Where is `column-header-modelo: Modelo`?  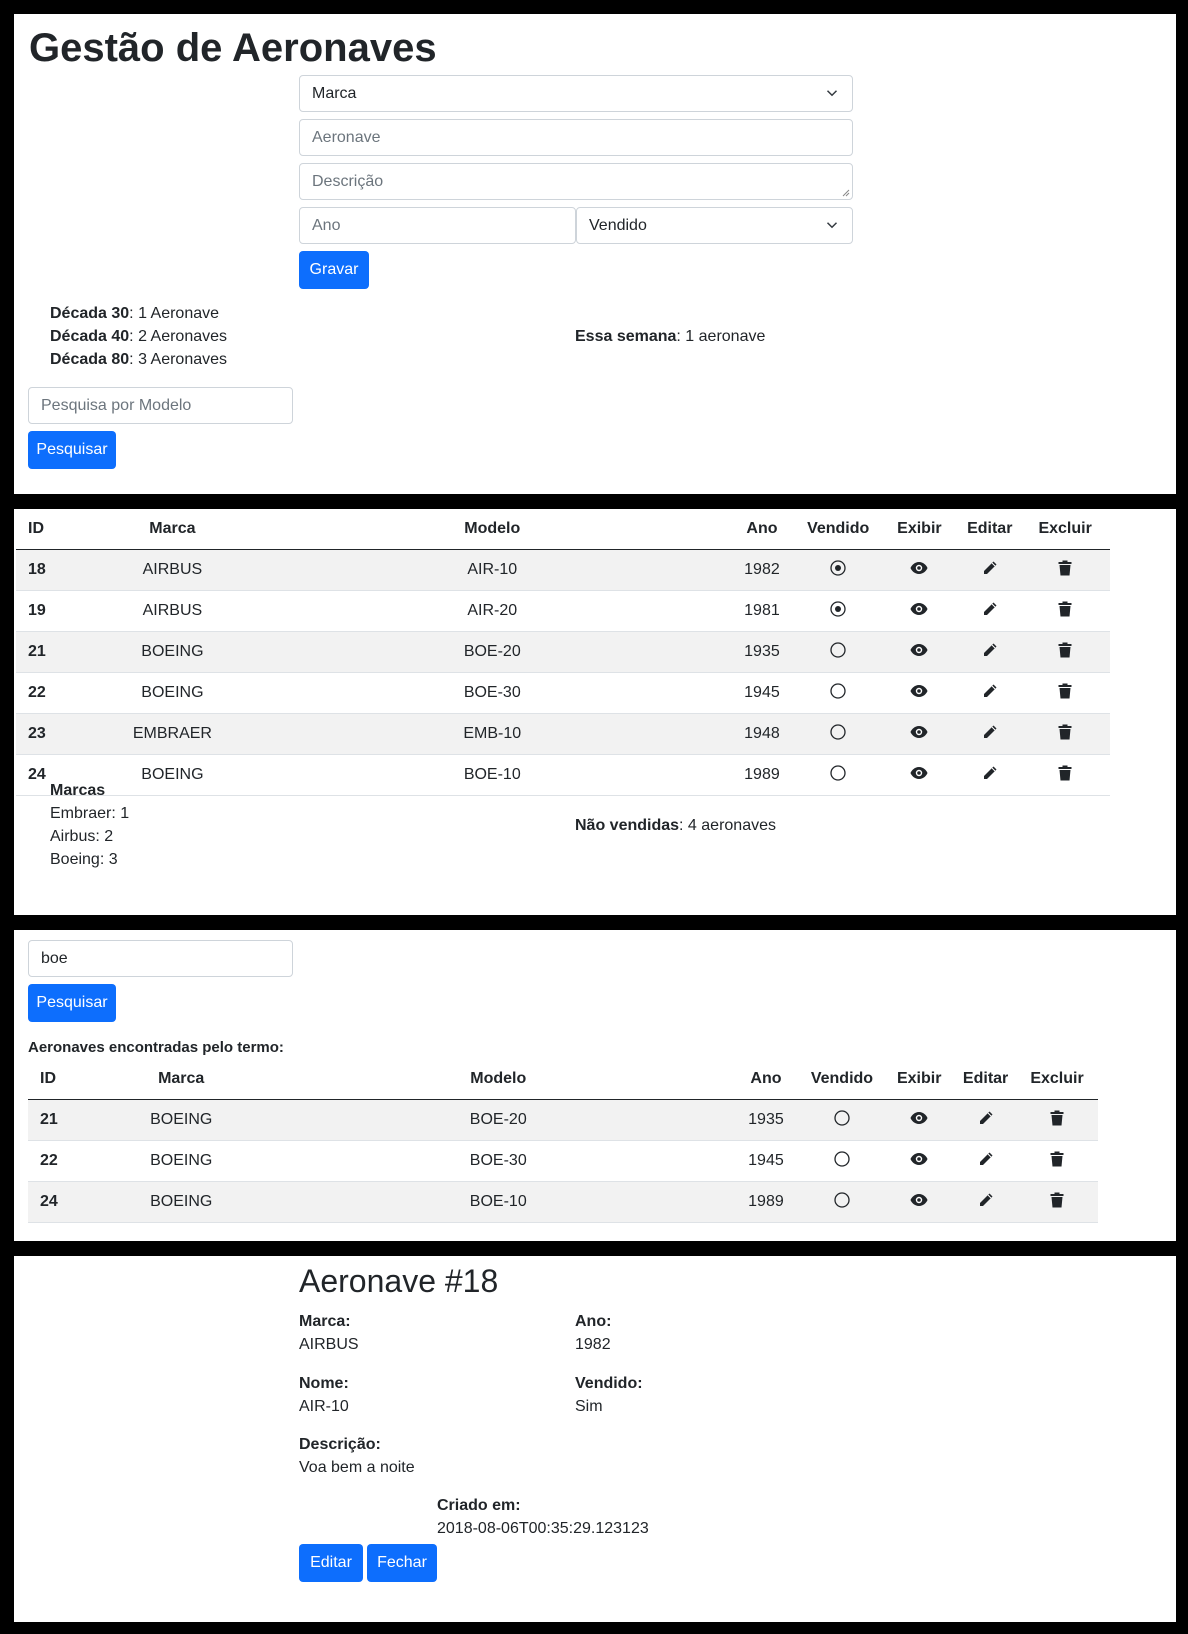 column-header-modelo: Modelo is located at coordinates (498, 1079).